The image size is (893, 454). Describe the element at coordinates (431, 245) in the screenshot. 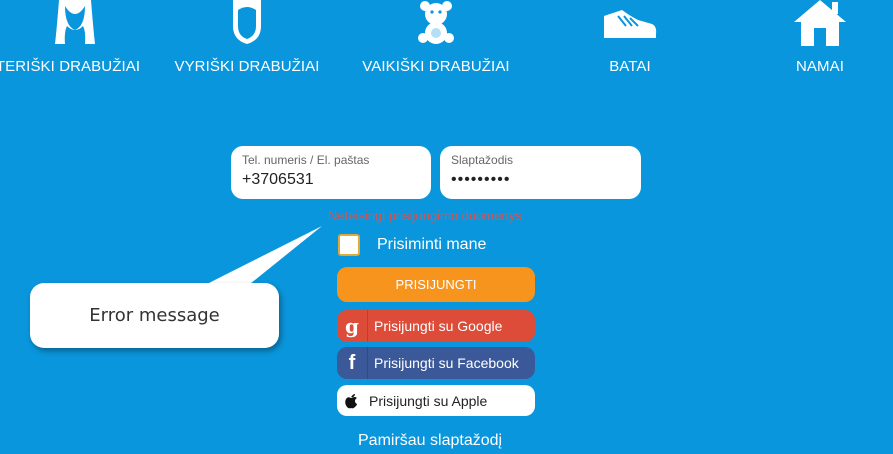

I see `remember-label: Prisiminti mane` at that location.